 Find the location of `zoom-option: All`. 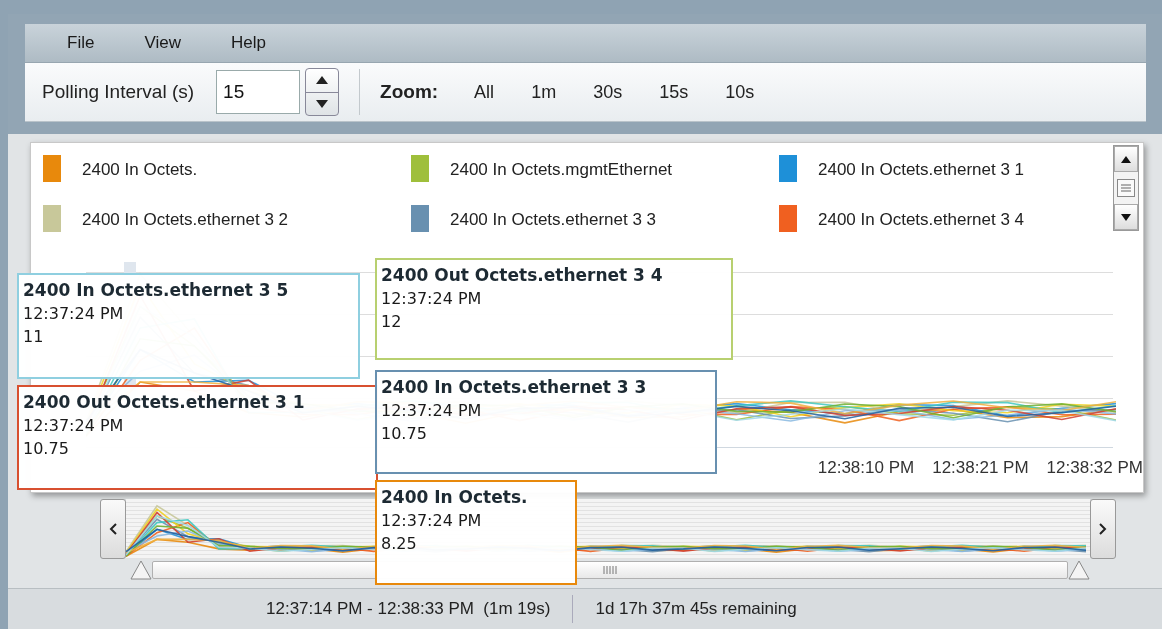

zoom-option: All is located at coordinates (484, 92).